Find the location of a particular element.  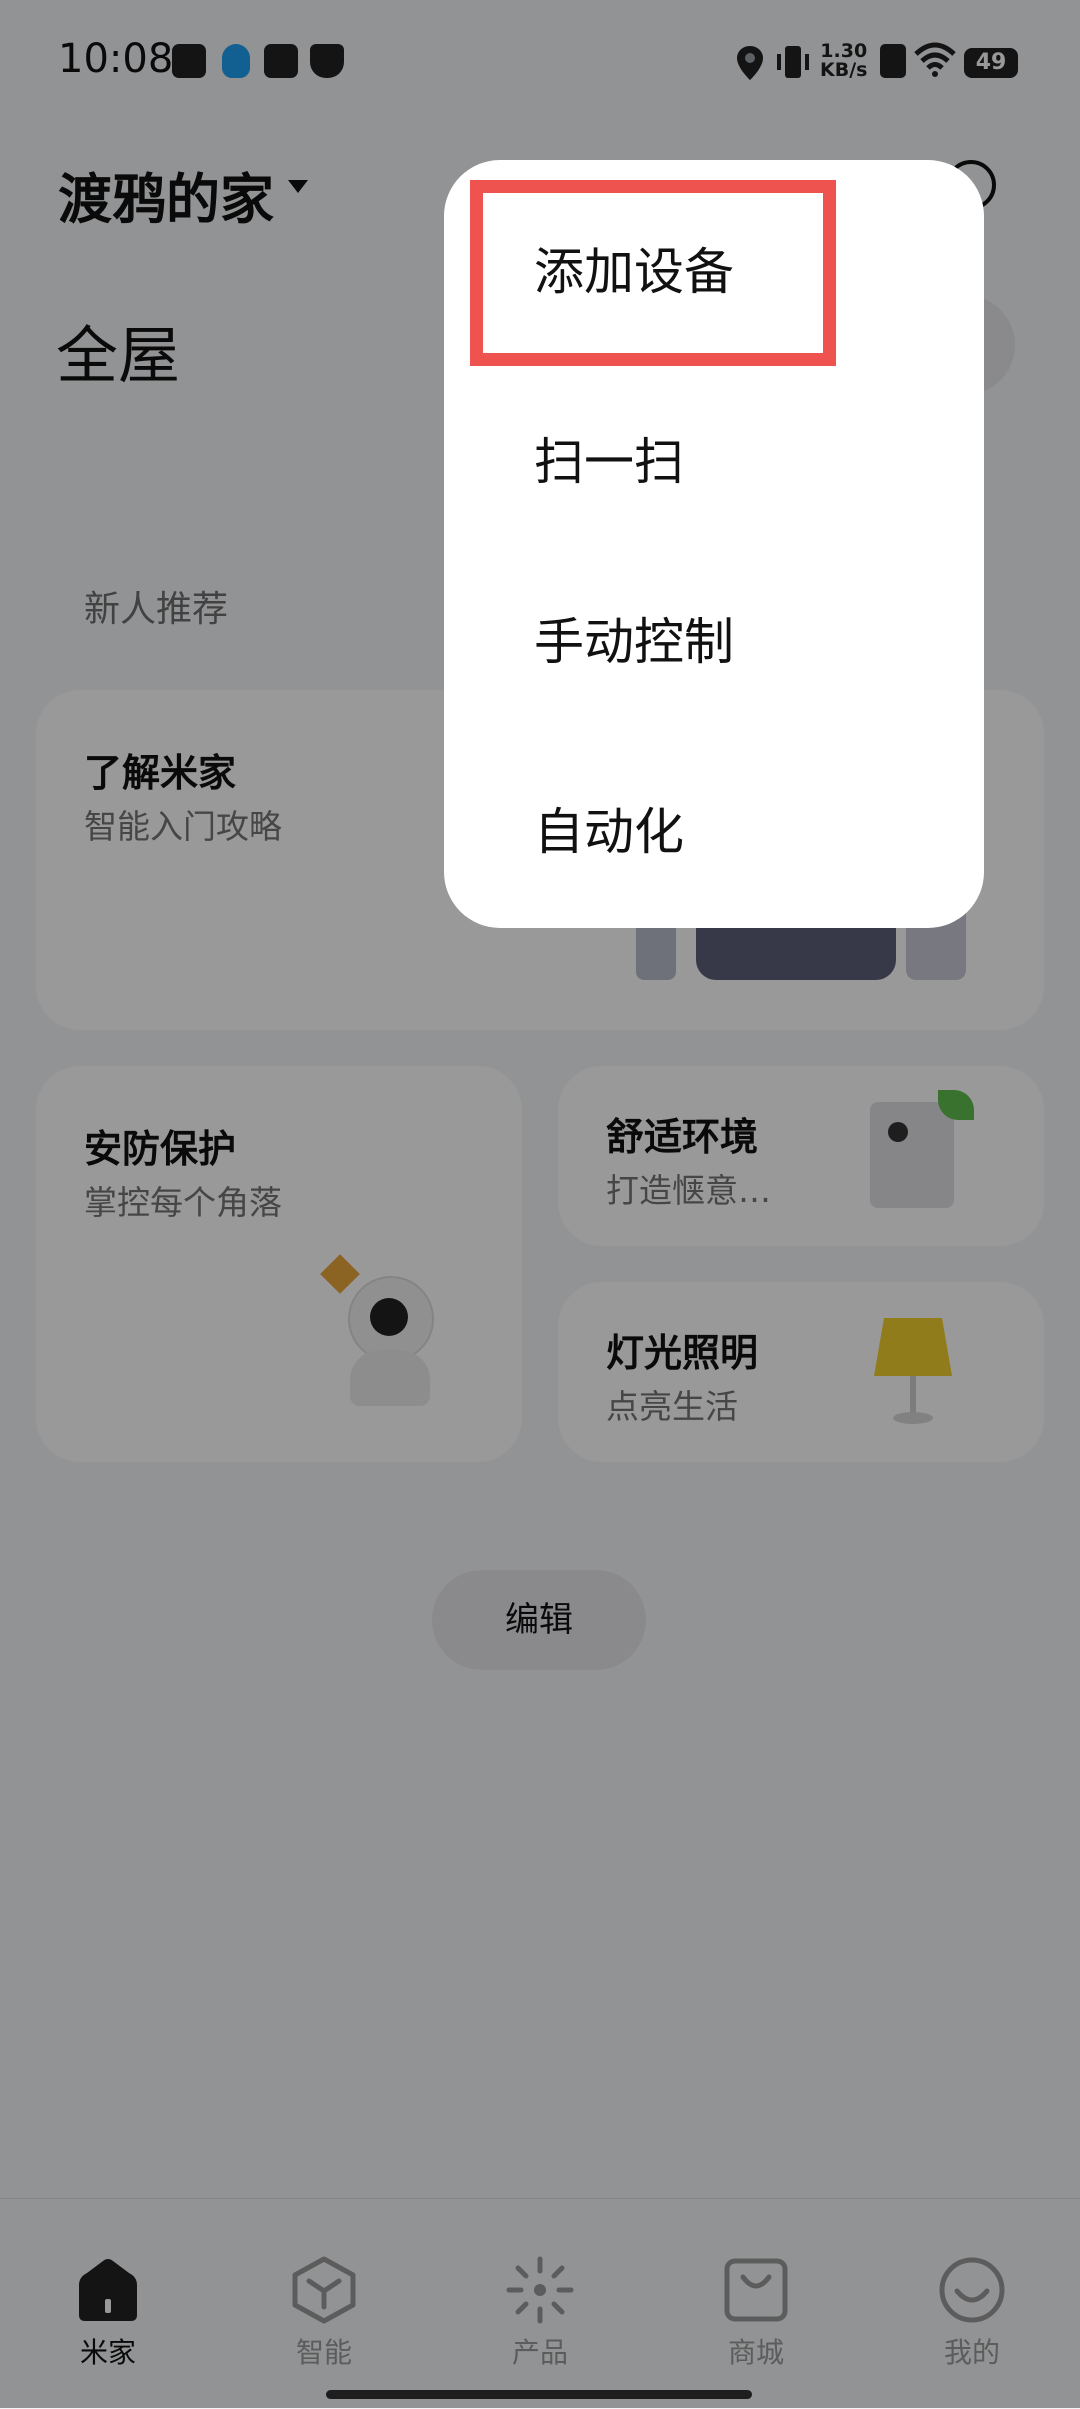

menu-item-manual-control: 手动控制 is located at coordinates (634, 638).